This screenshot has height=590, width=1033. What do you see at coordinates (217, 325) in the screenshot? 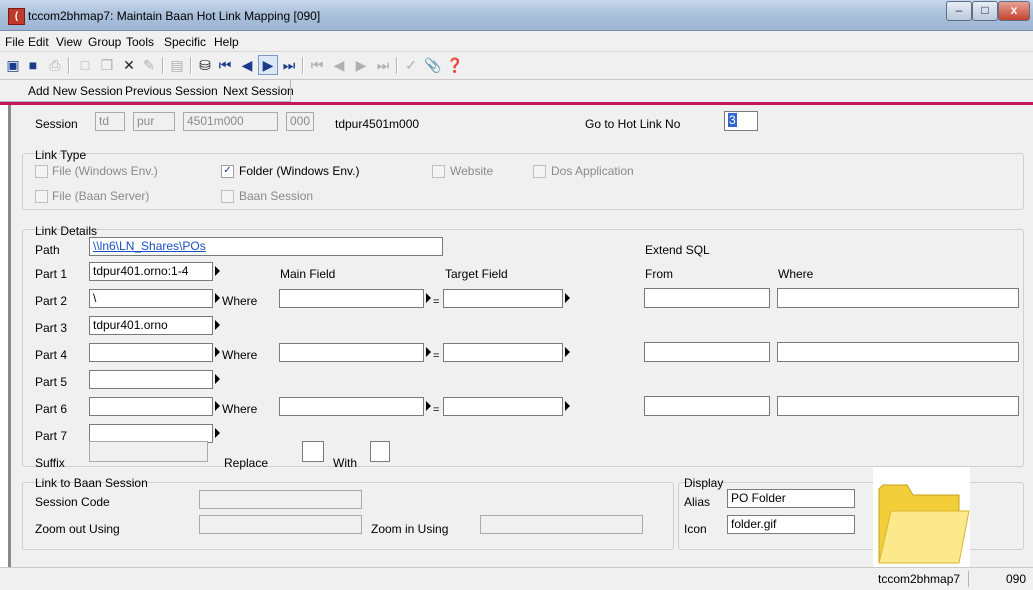
I see `part-3-zoom-arrow` at bounding box center [217, 325].